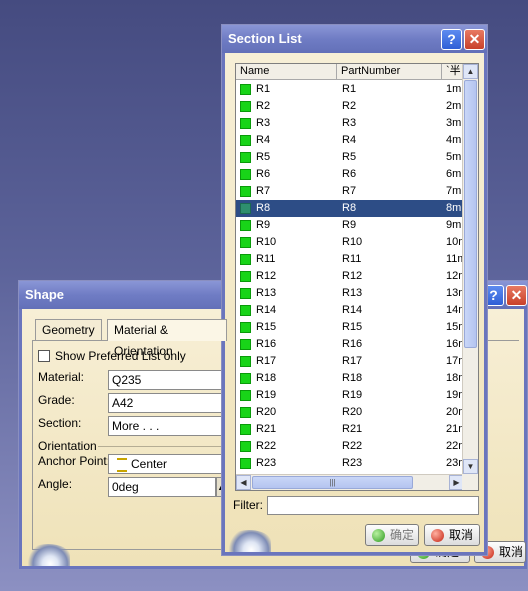 This screenshot has height=591, width=528. I want to click on vertical-scroll-thumb, so click(470, 214).